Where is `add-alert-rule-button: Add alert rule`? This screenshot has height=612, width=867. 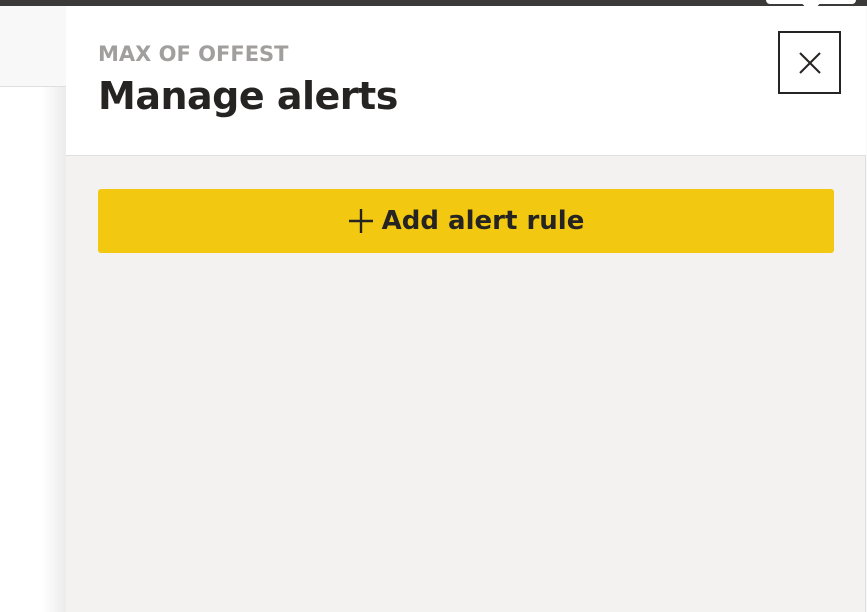 add-alert-rule-button: Add alert rule is located at coordinates (466, 221).